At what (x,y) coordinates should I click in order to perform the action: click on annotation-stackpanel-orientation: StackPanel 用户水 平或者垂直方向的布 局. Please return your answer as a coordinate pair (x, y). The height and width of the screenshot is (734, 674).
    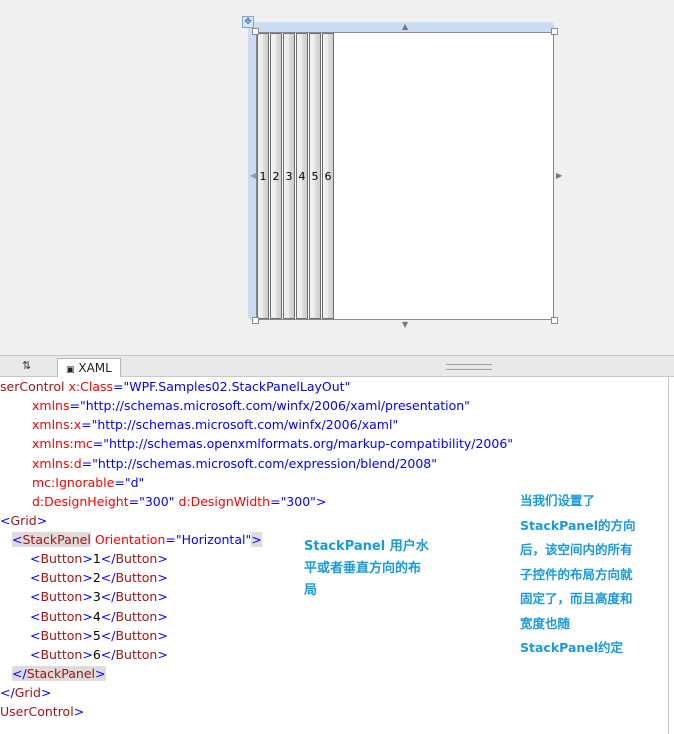
    Looking at the image, I should click on (366, 569).